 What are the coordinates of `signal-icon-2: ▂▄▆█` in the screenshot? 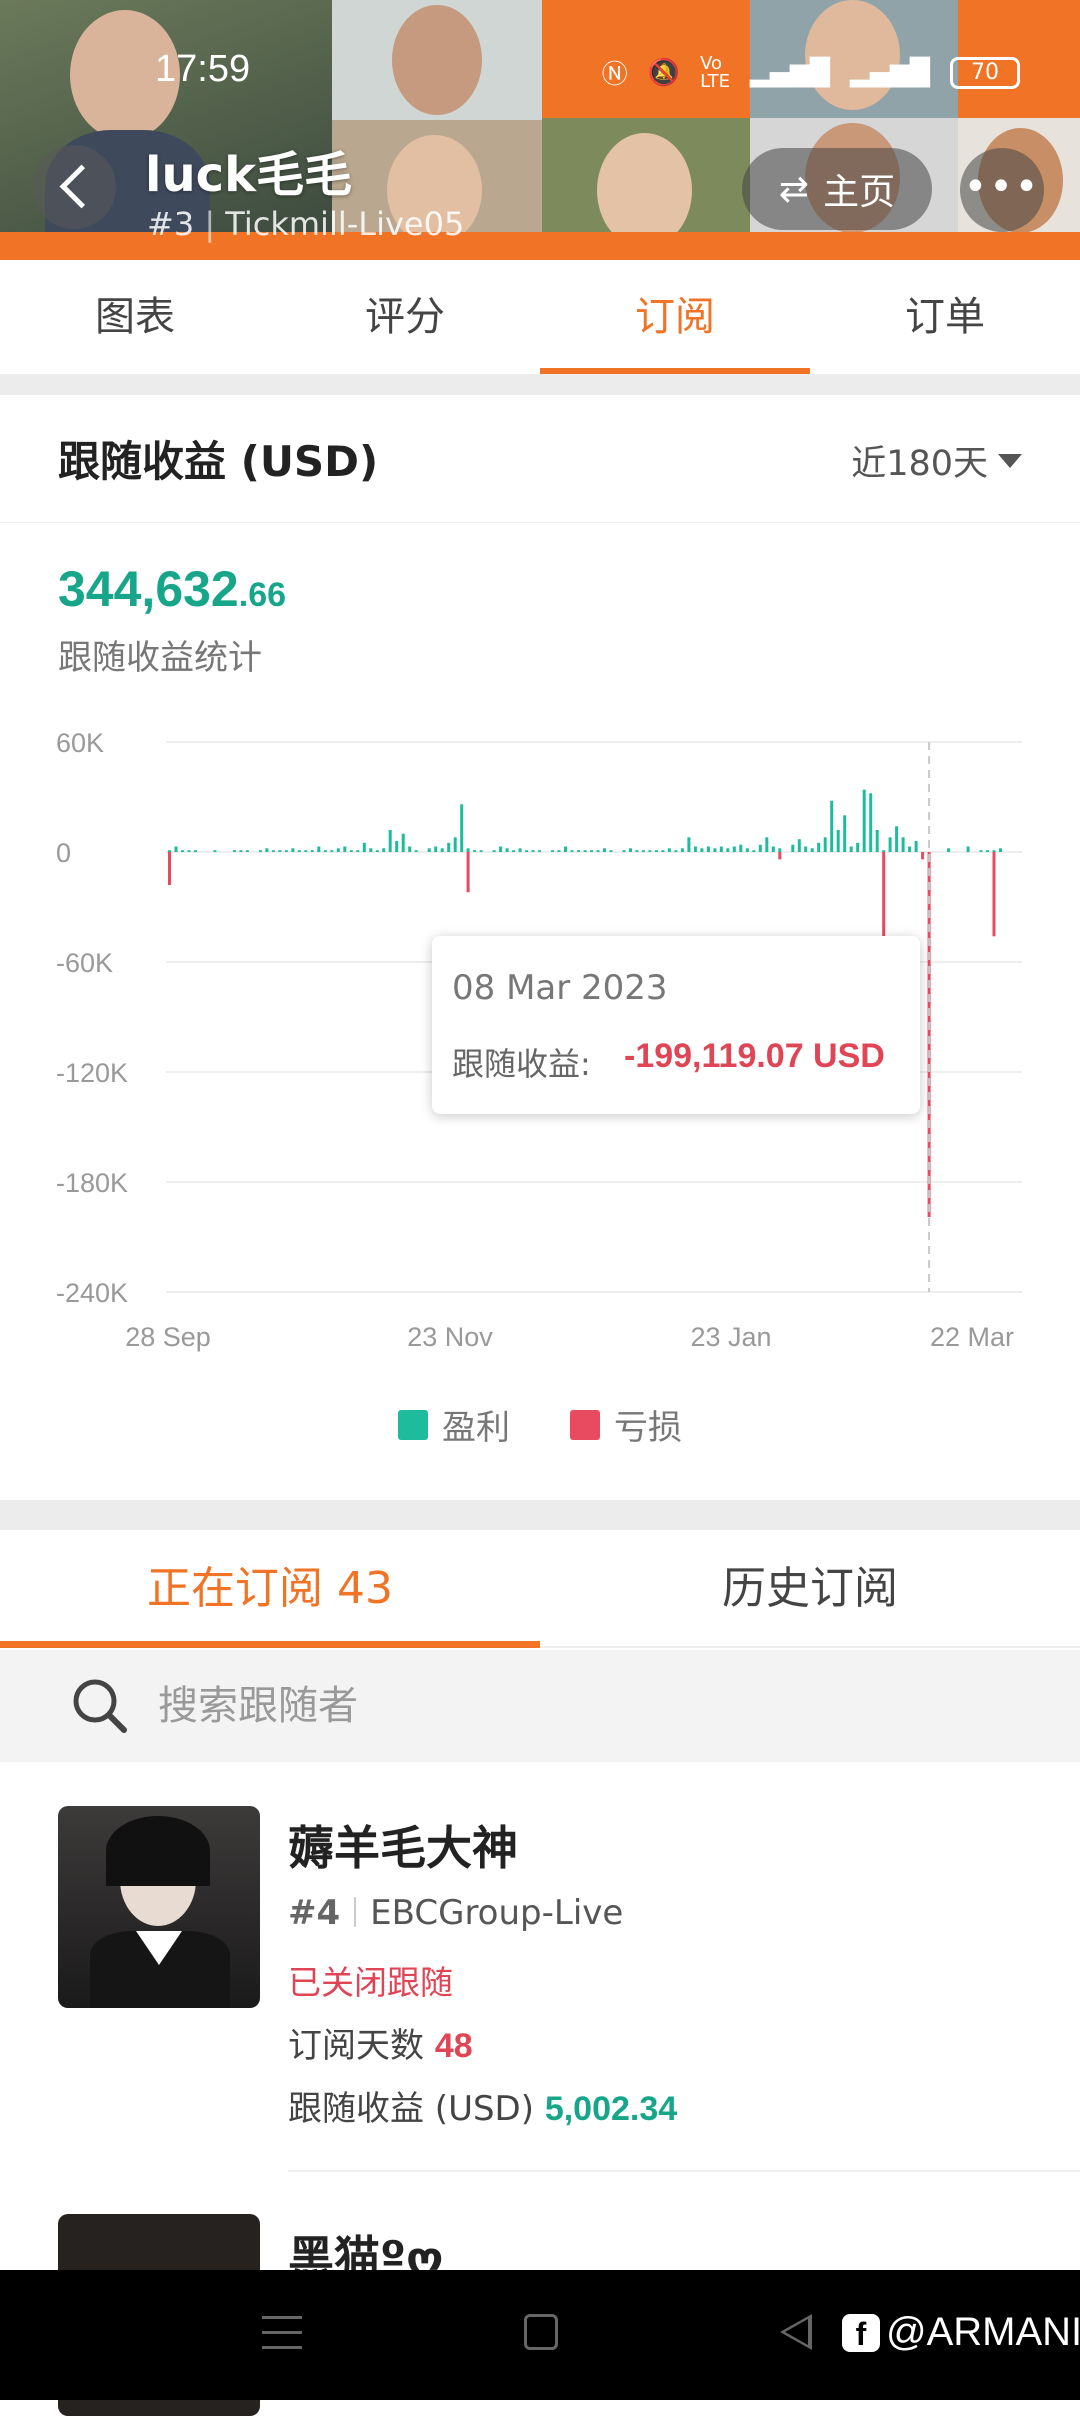 It's located at (890, 72).